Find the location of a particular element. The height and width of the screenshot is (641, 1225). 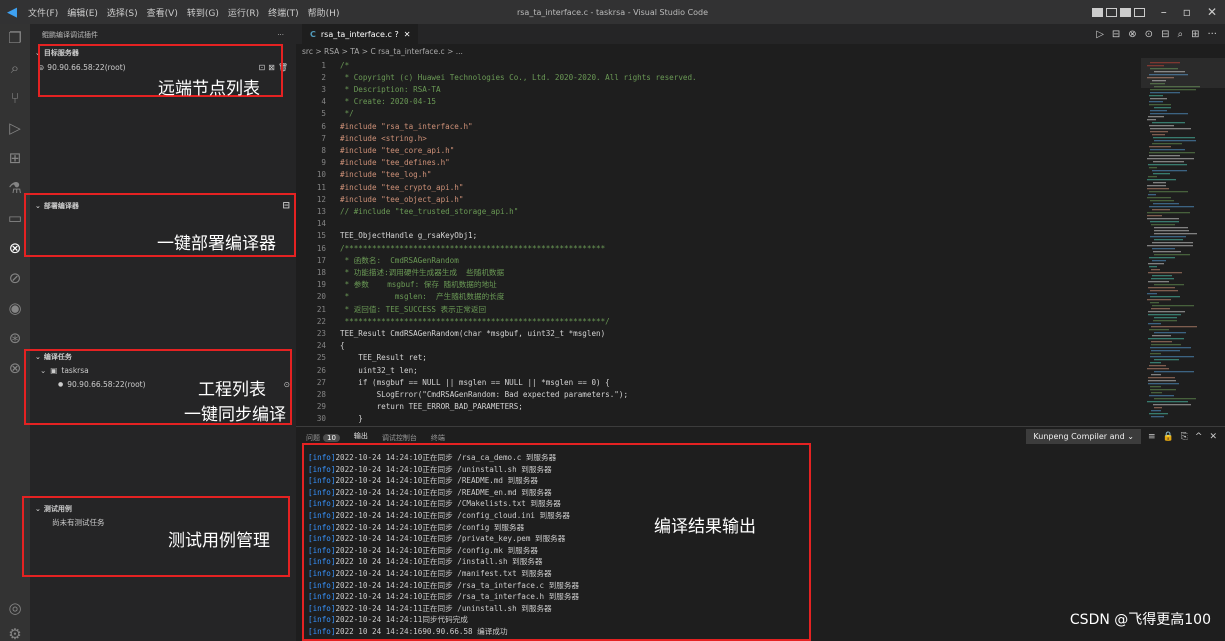

c-file-icon: C is located at coordinates (313, 34).